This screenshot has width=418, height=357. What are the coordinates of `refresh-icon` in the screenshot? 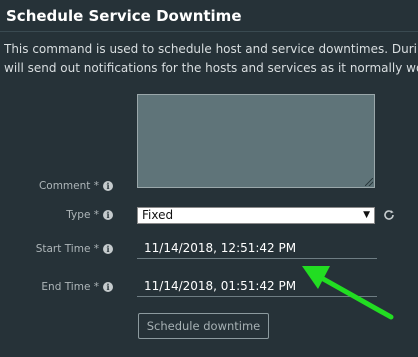 It's located at (389, 215).